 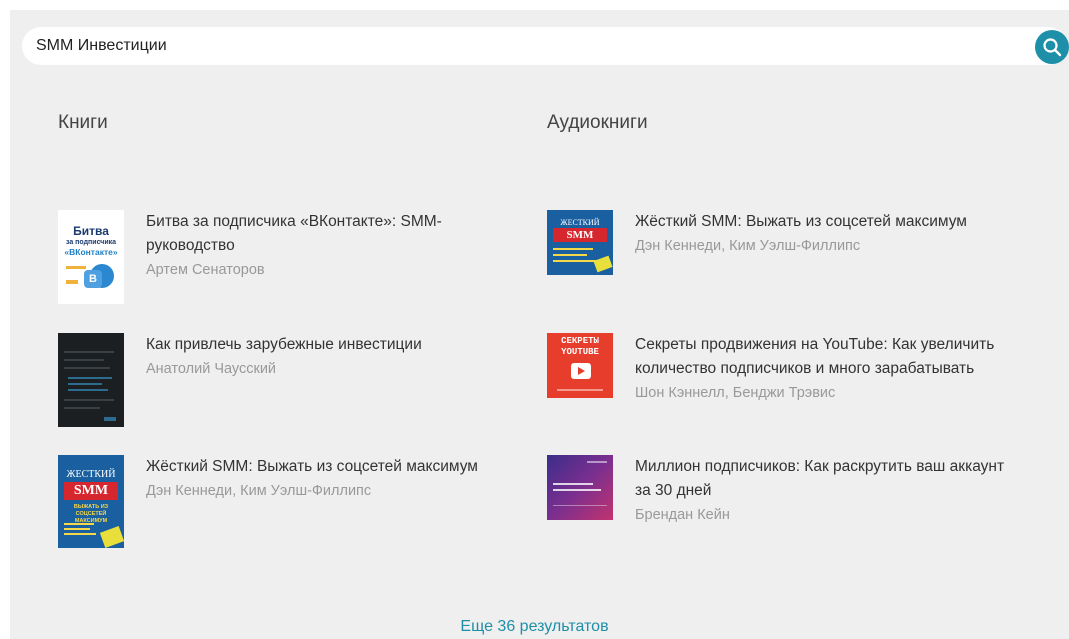 What do you see at coordinates (91, 501) in the screenshot?
I see `book-cover-3: ЖЕСТКИЙ SMM ВЫЖАТЬ ИЗ СОЦСЕТЕЙ МАКСИМУМ` at bounding box center [91, 501].